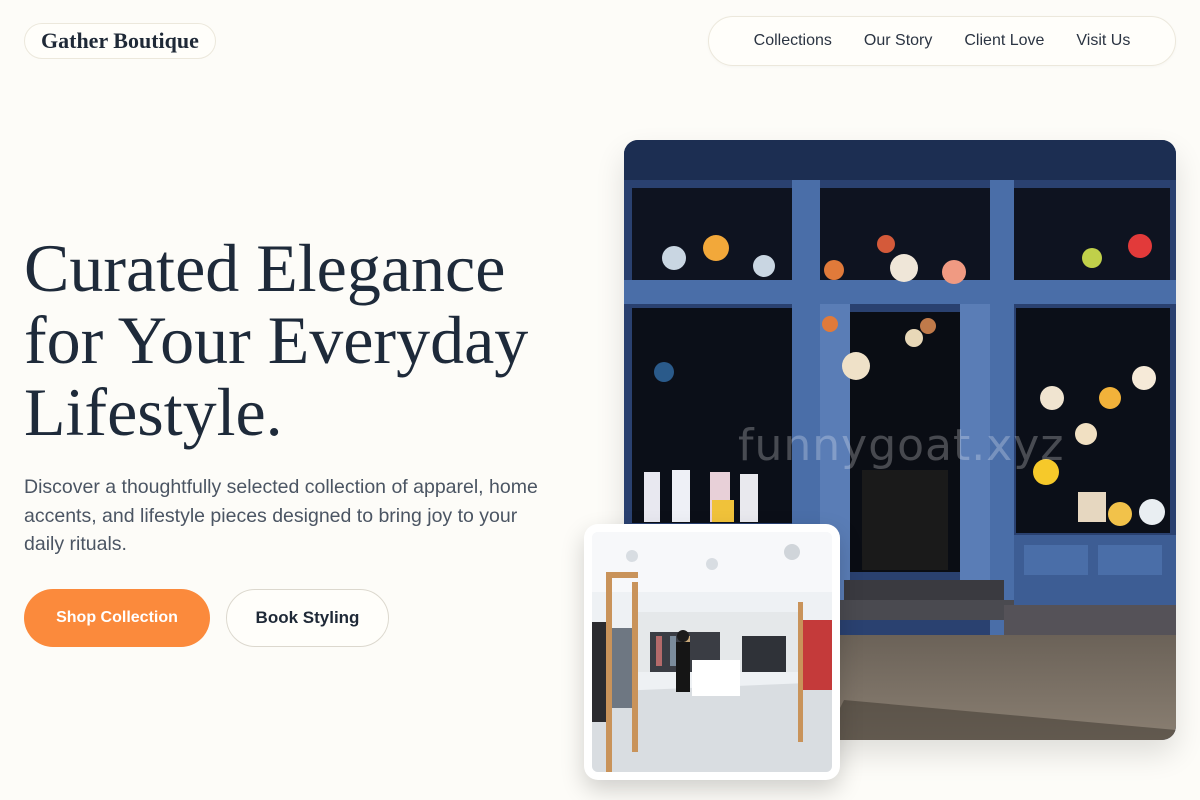 The height and width of the screenshot is (800, 1200). Describe the element at coordinates (276, 340) in the screenshot. I see `headline-line-2: for Your Everyday` at that location.